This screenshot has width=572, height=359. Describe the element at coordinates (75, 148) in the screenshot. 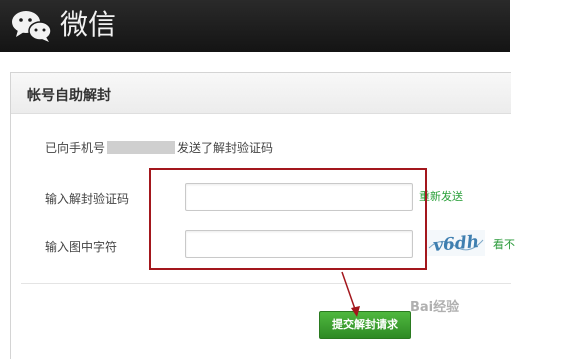

I see `notice-prefix: 已向手机号` at that location.